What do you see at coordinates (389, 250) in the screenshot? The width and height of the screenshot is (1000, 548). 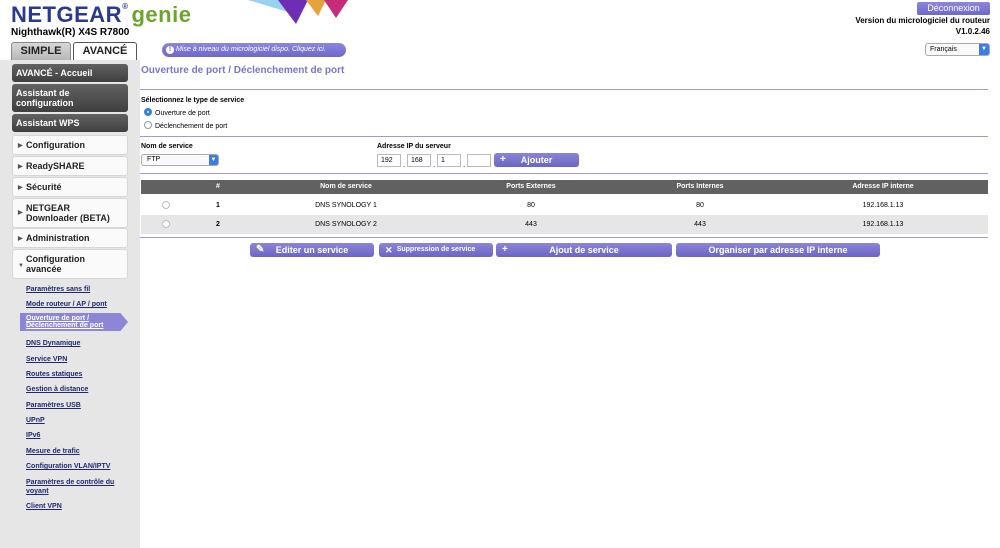 I see `close-icon: ✕` at bounding box center [389, 250].